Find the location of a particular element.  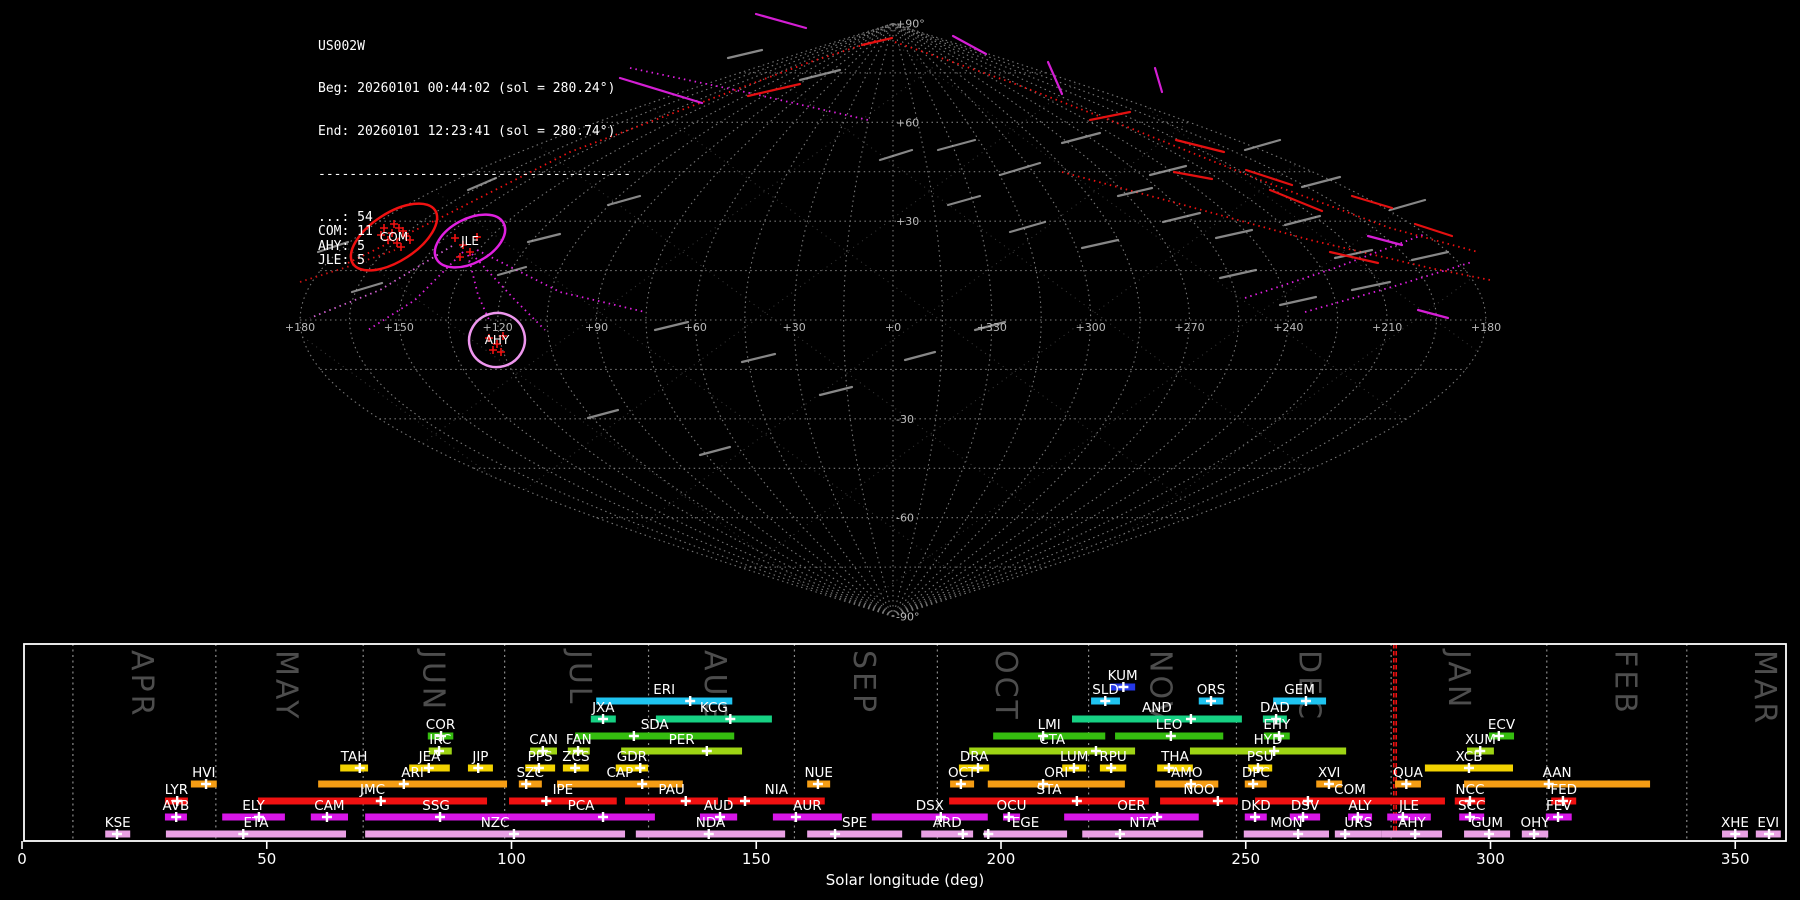

shower-code: ARD is located at coordinates (947, 823).